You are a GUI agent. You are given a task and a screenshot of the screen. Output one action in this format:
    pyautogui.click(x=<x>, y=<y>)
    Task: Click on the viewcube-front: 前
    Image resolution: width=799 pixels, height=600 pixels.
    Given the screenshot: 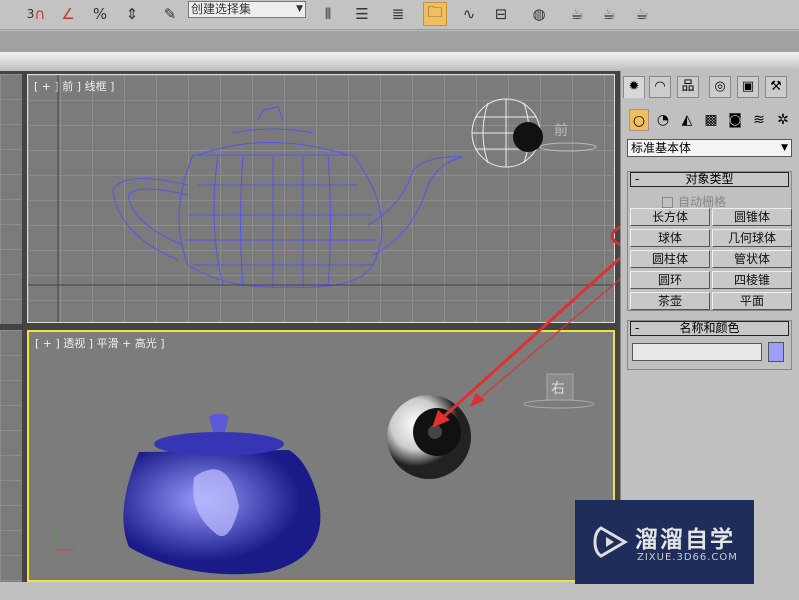 What is the action you would take?
    pyautogui.click(x=561, y=130)
    